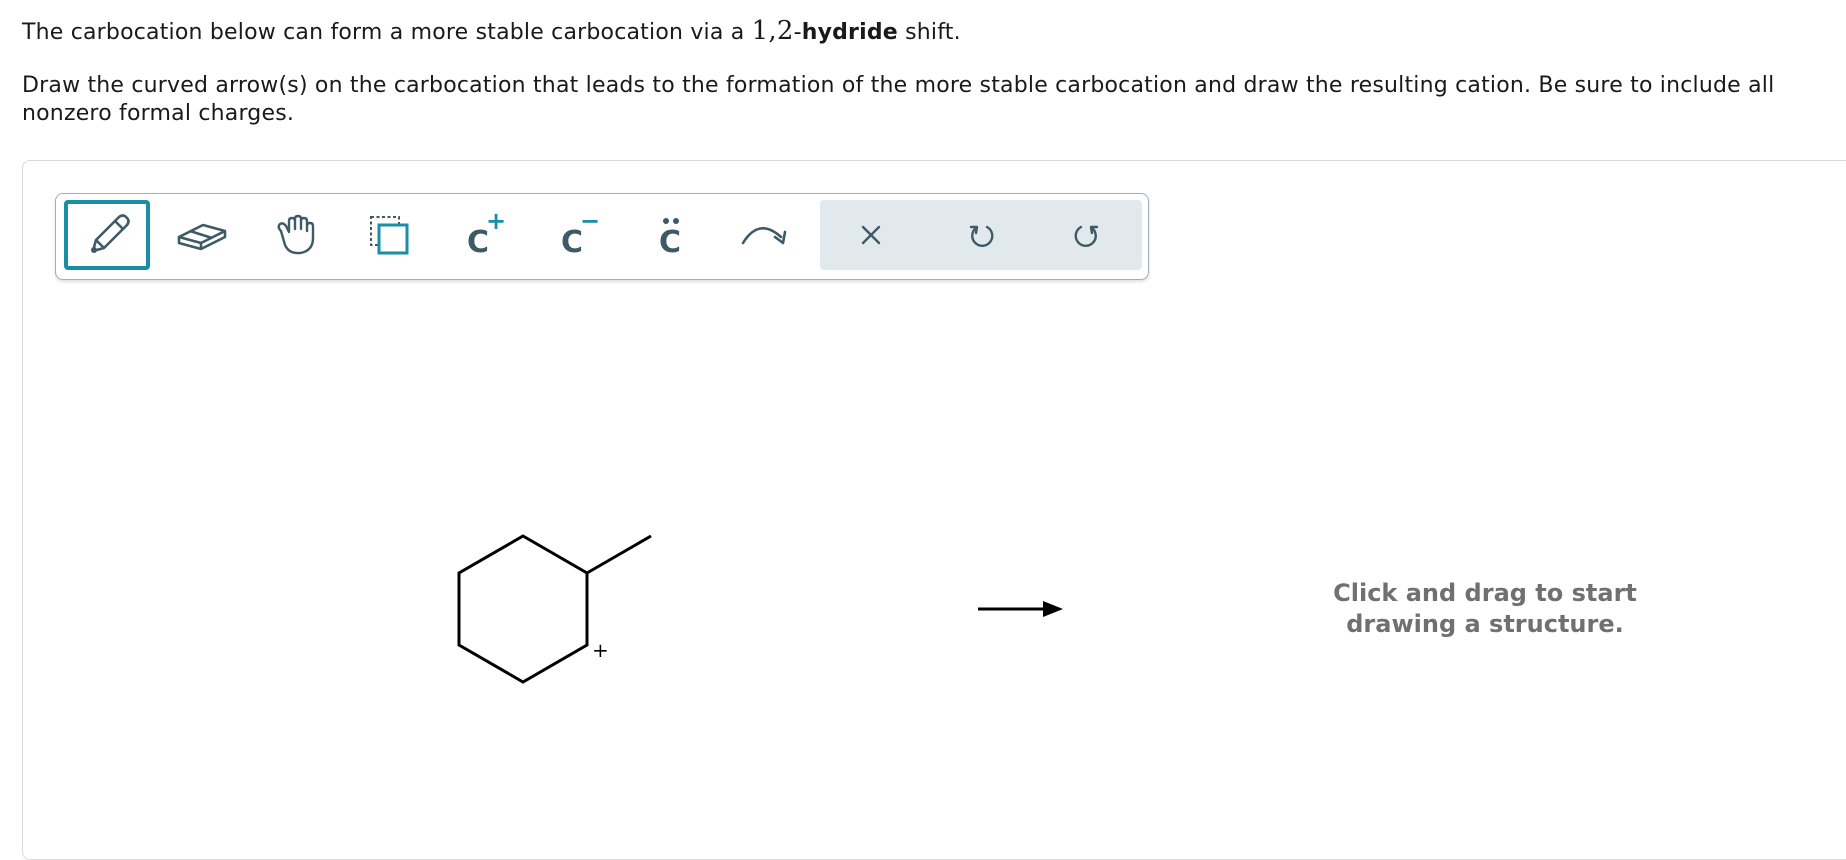  Describe the element at coordinates (1020, 609) in the screenshot. I see `reaction-arrow` at that location.